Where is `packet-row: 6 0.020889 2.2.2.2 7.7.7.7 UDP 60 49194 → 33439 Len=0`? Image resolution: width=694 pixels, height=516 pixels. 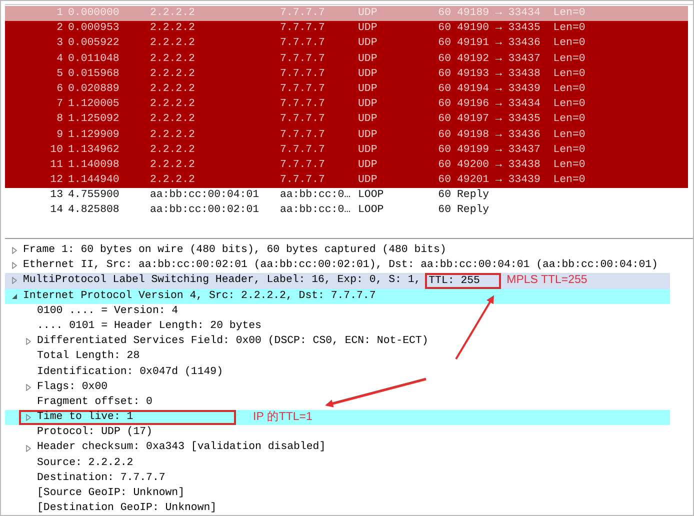
packet-row: 6 0.020889 2.2.2.2 7.7.7.7 UDP 60 49194 → 33439 Len=0 is located at coordinates (346, 90).